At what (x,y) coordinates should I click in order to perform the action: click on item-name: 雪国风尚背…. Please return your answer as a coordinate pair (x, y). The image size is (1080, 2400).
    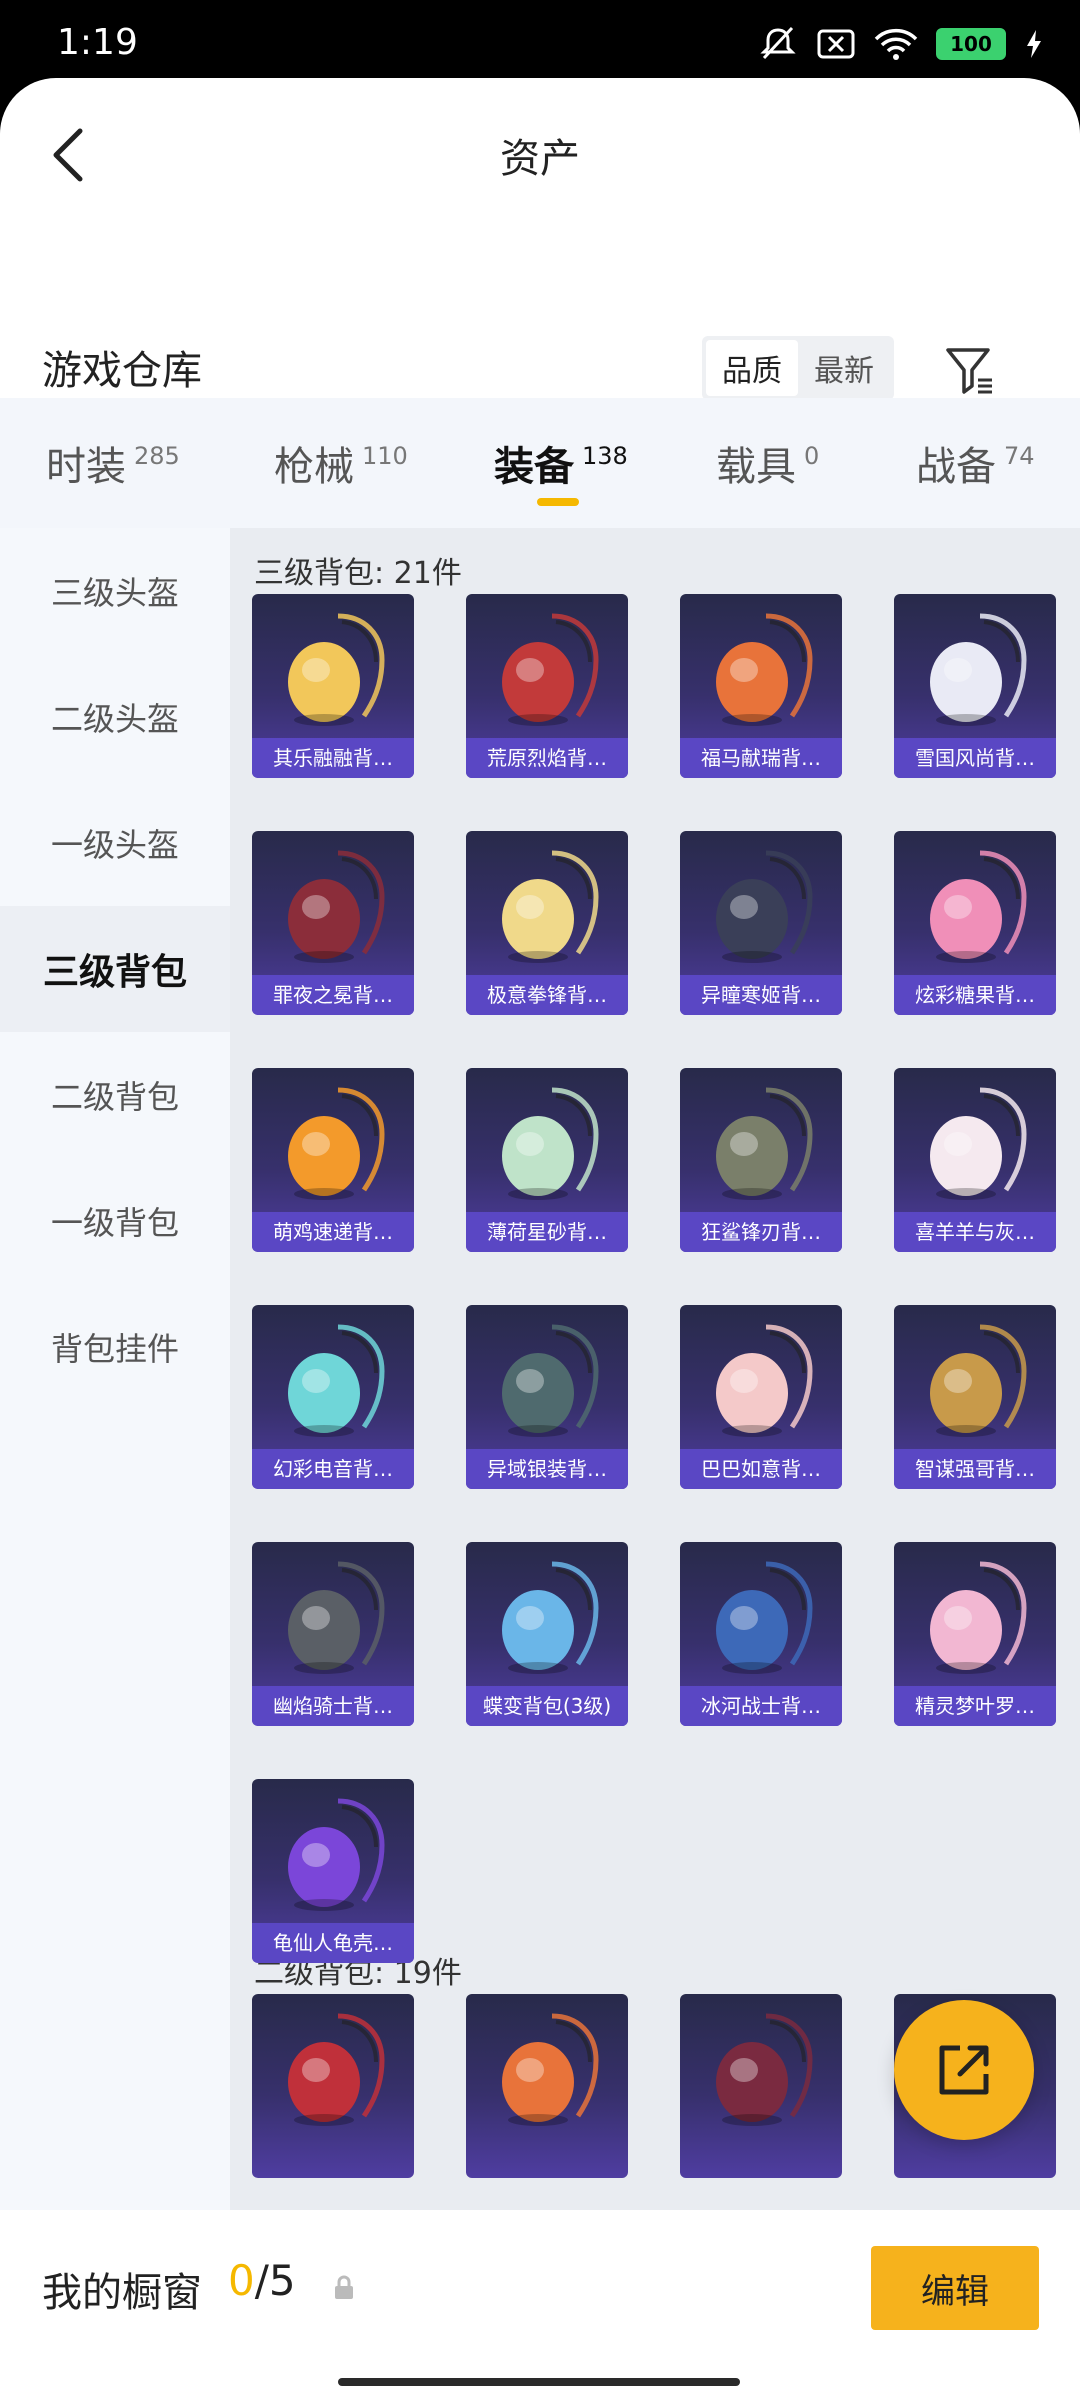
    Looking at the image, I should click on (975, 758).